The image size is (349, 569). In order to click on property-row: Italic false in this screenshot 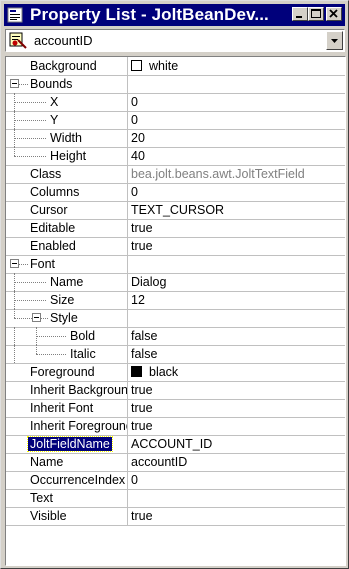, I will do `click(175, 354)`.